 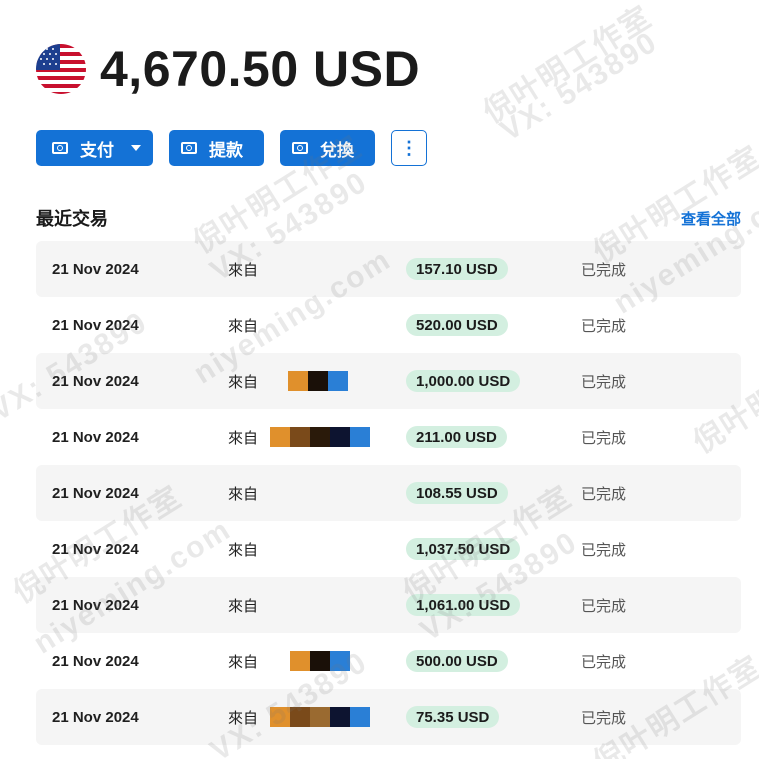 I want to click on action-bar: 支付 提款 兌換 ⋮, so click(x=231, y=148).